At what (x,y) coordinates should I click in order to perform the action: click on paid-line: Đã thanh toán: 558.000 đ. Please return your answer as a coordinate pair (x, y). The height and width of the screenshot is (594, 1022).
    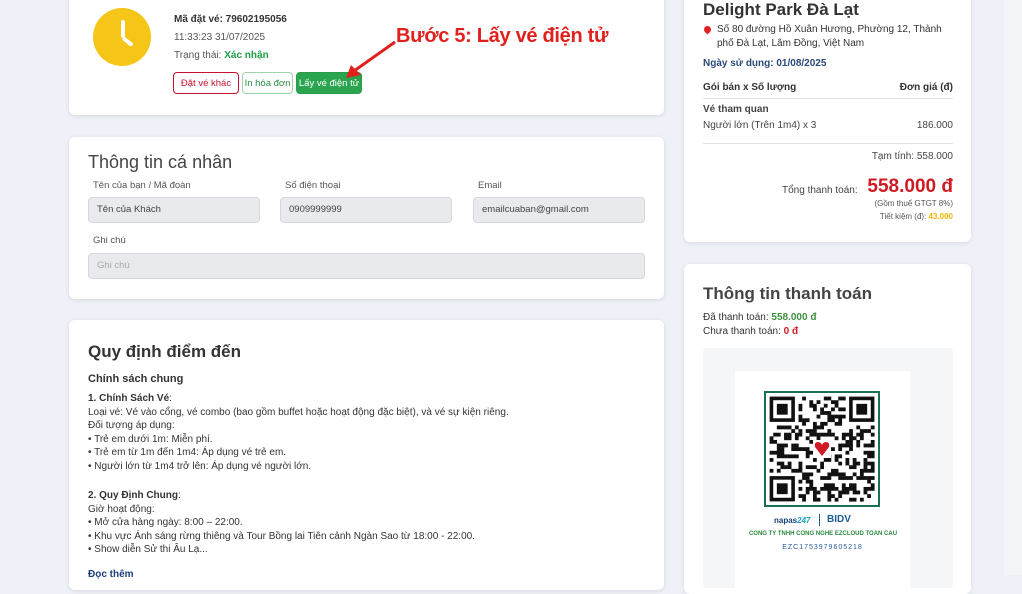
    Looking at the image, I should click on (759, 317).